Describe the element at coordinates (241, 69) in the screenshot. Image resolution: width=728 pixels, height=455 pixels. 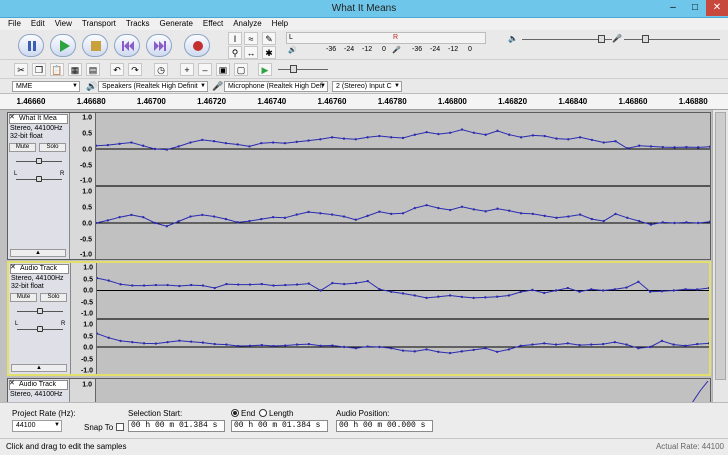
I see `fit-project-icon: ▢` at that location.